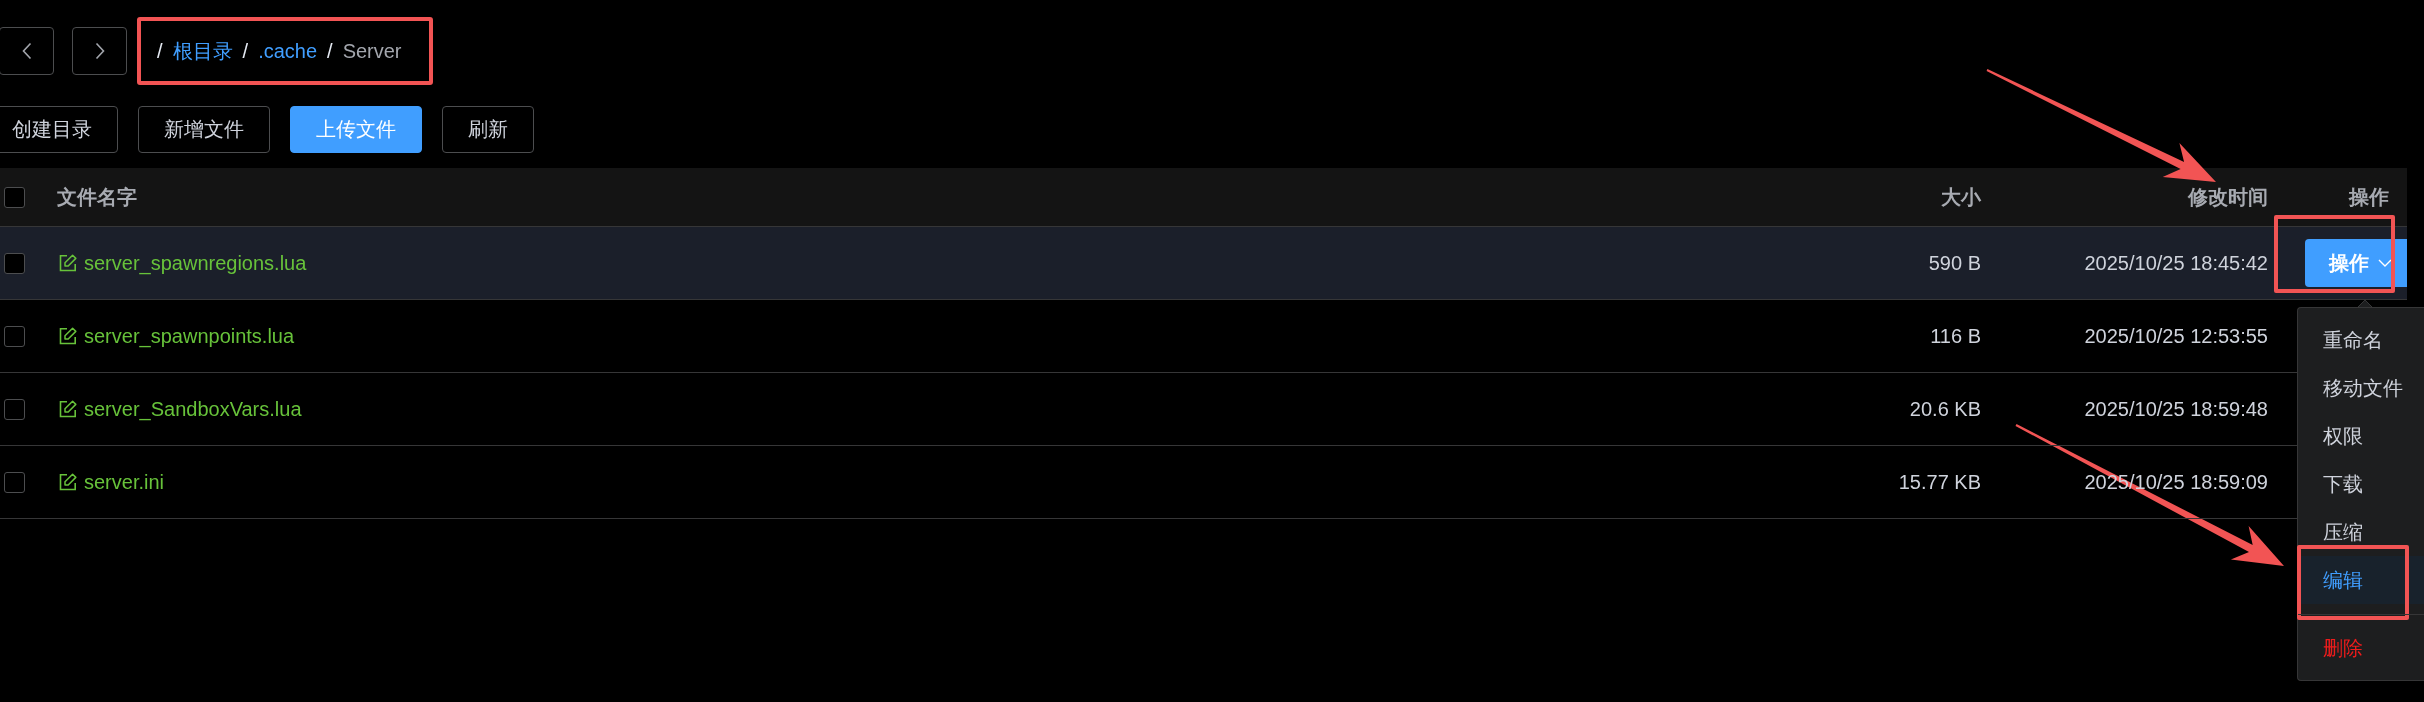 This screenshot has height=702, width=2424. I want to click on modified-time: 2025/10/25 18:45:42, so click(2176, 263).